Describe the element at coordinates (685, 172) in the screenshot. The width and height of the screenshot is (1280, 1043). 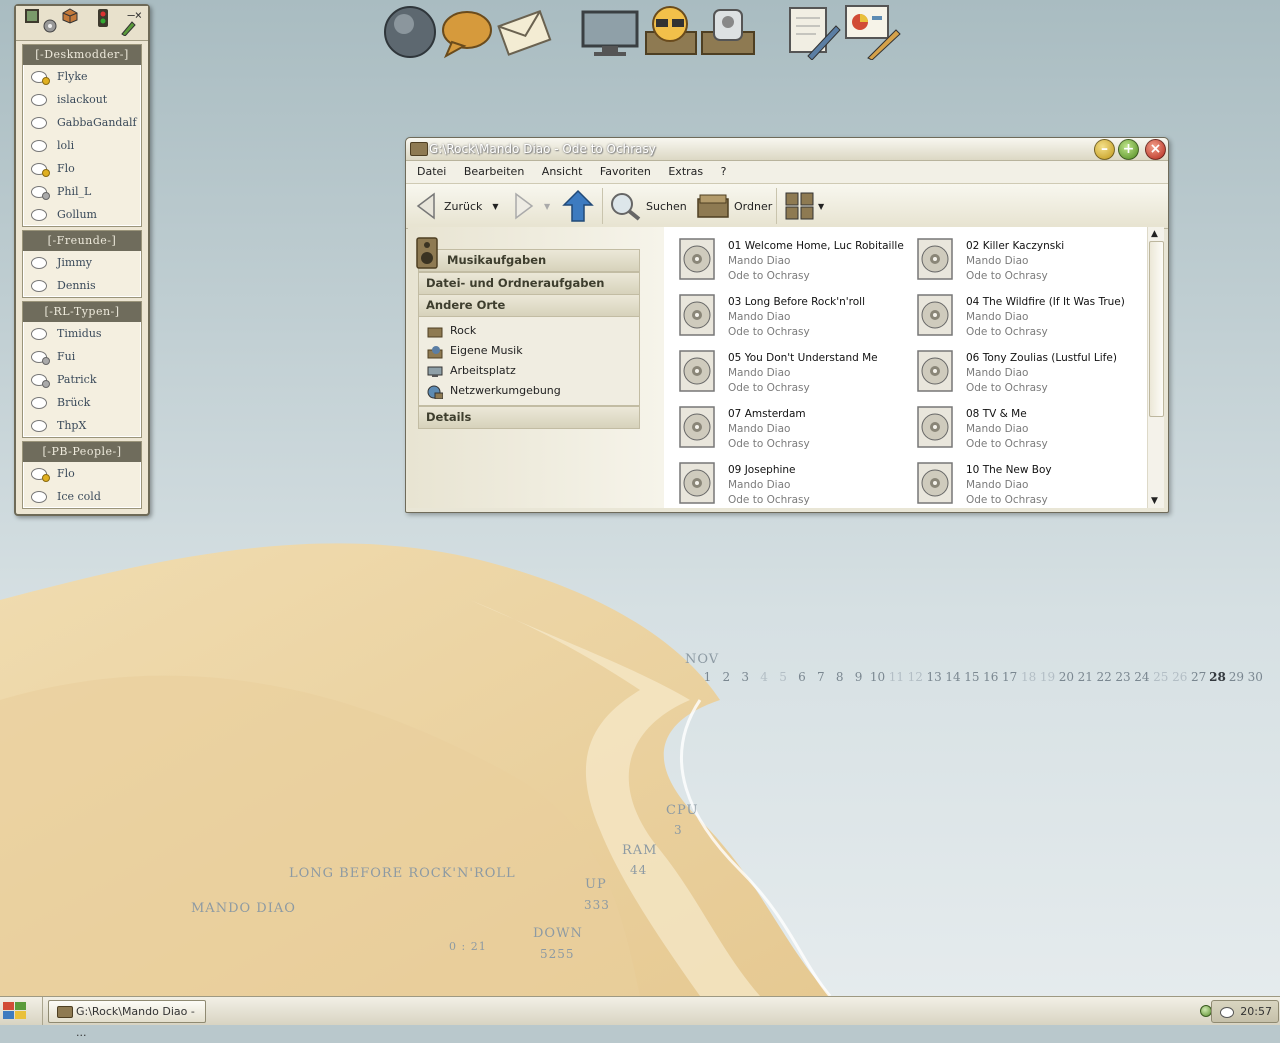
I see `menu-extras: Extras` at that location.